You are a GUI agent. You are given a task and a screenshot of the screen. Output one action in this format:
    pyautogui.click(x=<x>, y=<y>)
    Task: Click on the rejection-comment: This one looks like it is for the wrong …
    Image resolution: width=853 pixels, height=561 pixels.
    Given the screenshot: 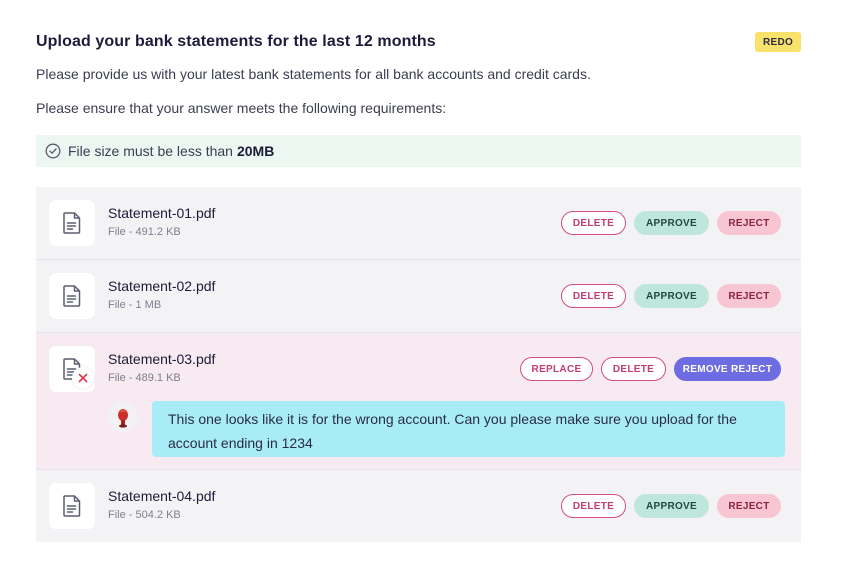 What is the action you would take?
    pyautogui.click(x=468, y=429)
    